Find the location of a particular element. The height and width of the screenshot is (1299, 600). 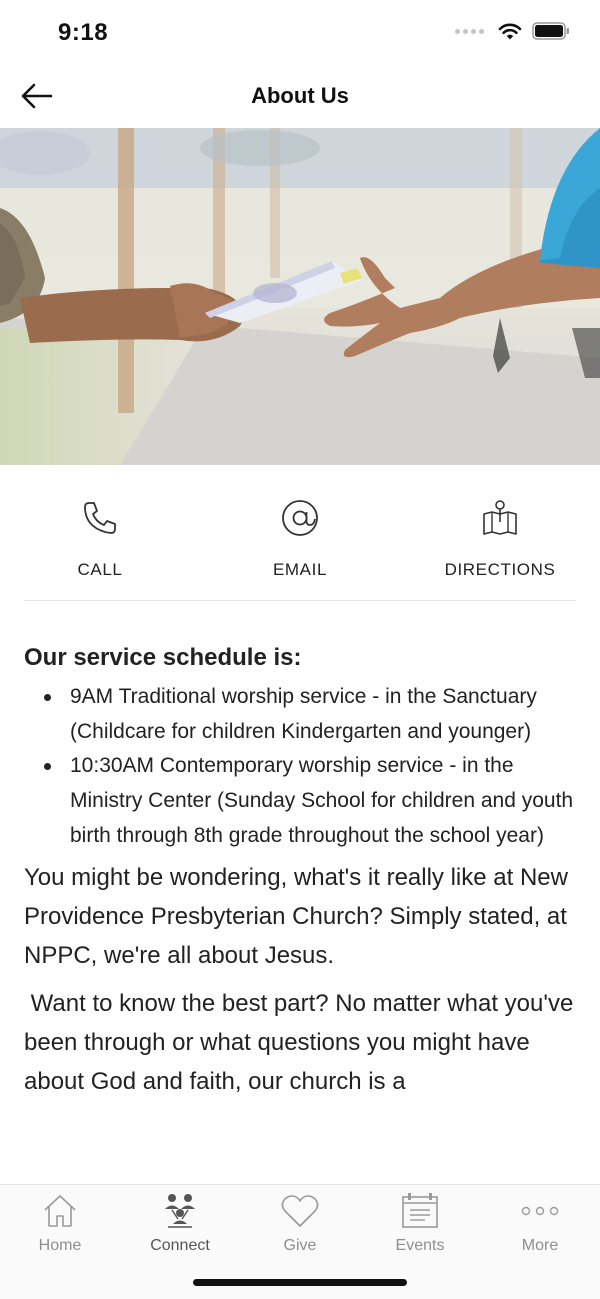

action-row: CALL EMAIL DIRECTIONS is located at coordinates (300, 533).